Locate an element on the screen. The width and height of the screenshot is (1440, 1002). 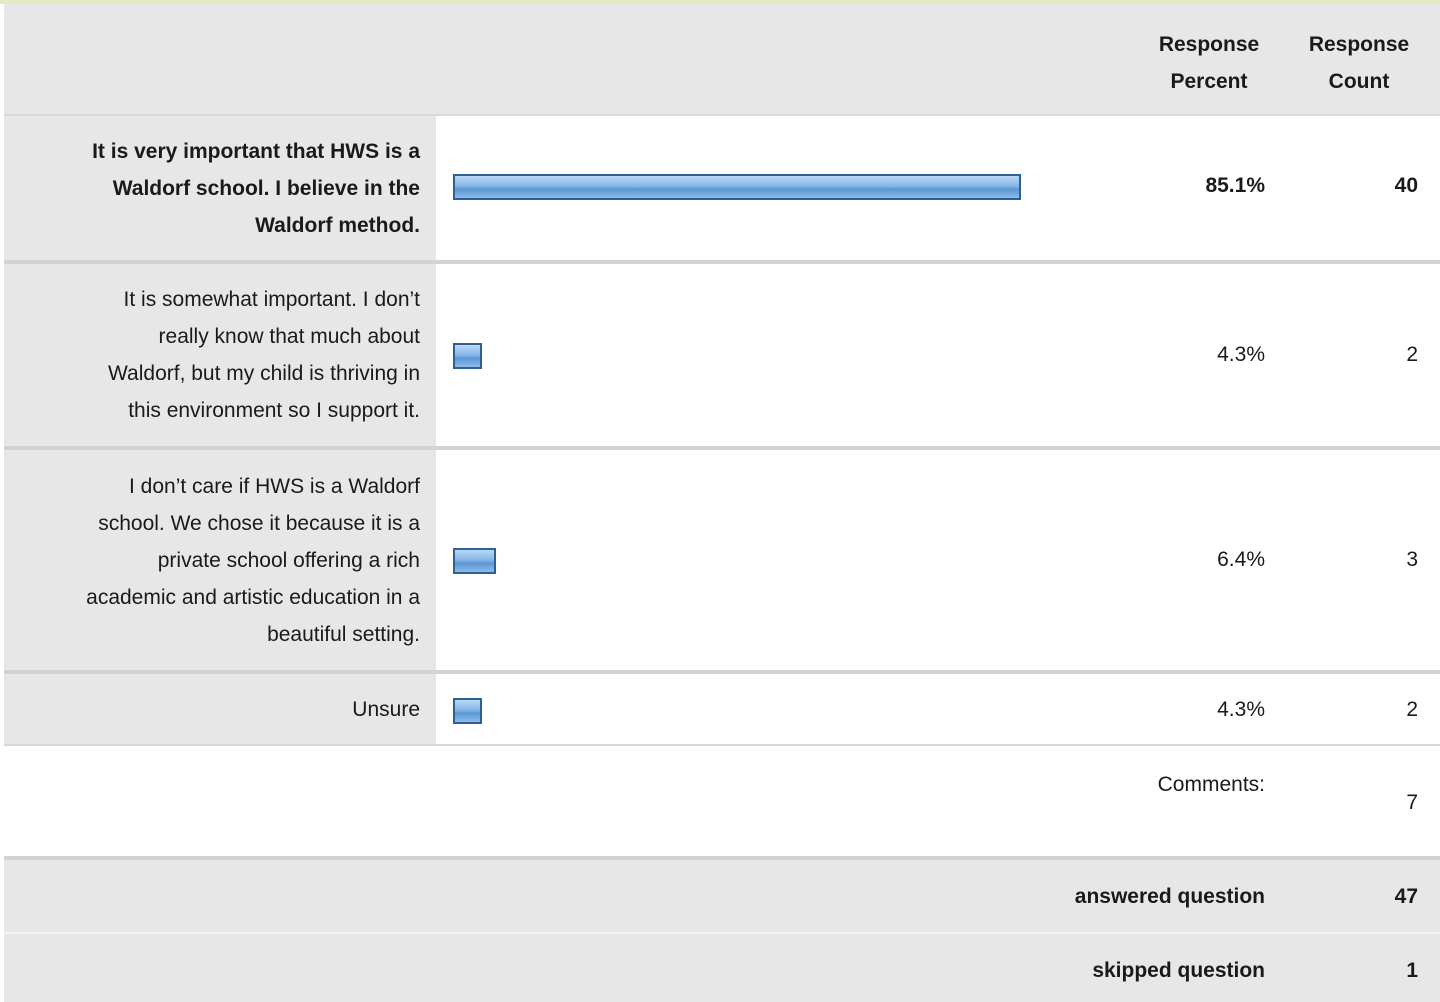
response-percent: 85.1% is located at coordinates (1235, 185).